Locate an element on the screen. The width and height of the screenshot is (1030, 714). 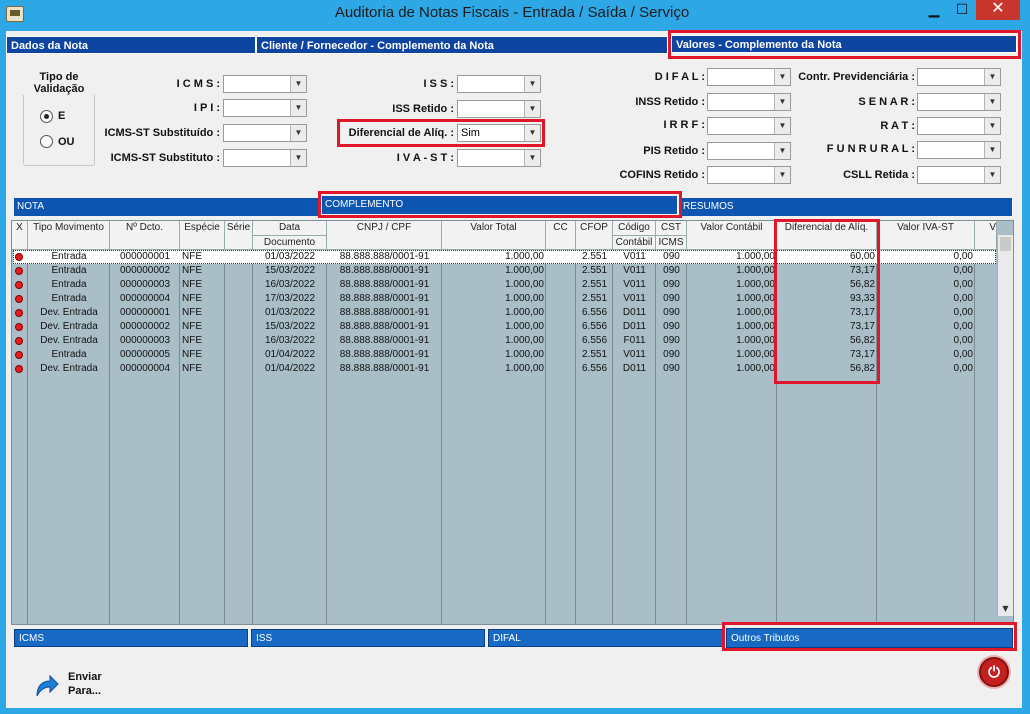
table-cell-dif-aliq: 73,17 is located at coordinates (827, 355).